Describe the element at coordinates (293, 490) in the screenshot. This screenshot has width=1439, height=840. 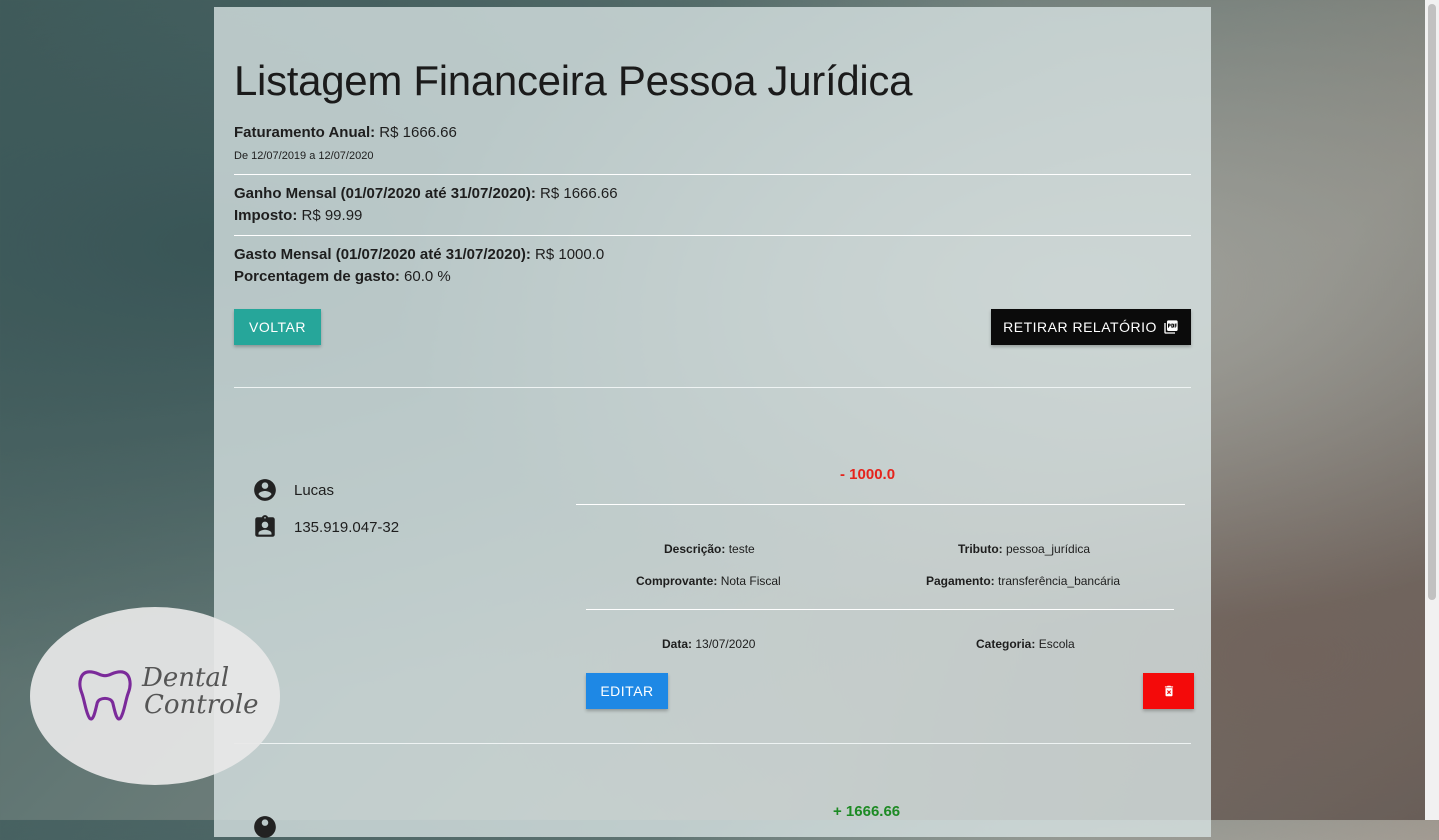
I see `entry-person: Lucas` at that location.